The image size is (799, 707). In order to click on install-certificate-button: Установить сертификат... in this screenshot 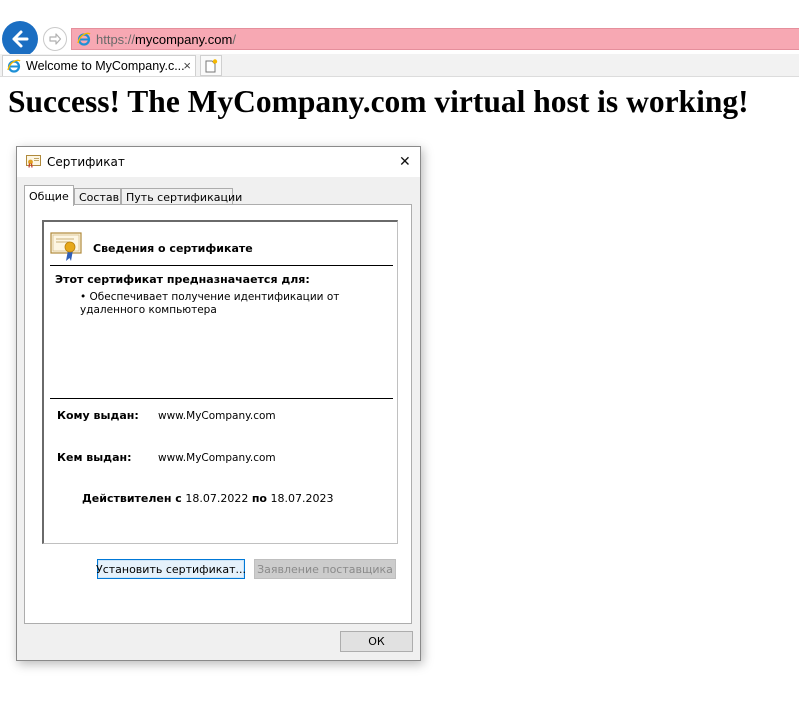, I will do `click(171, 569)`.